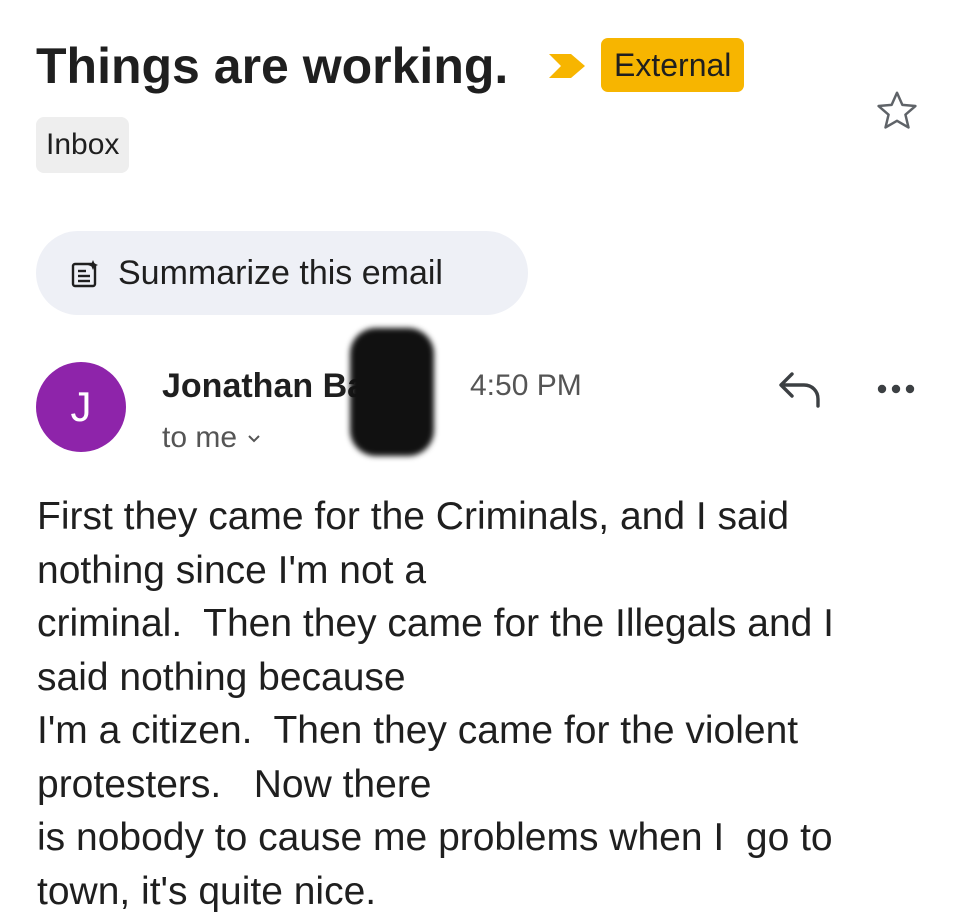 The width and height of the screenshot is (960, 922). What do you see at coordinates (526, 385) in the screenshot?
I see `message-time: 4:50 PM` at bounding box center [526, 385].